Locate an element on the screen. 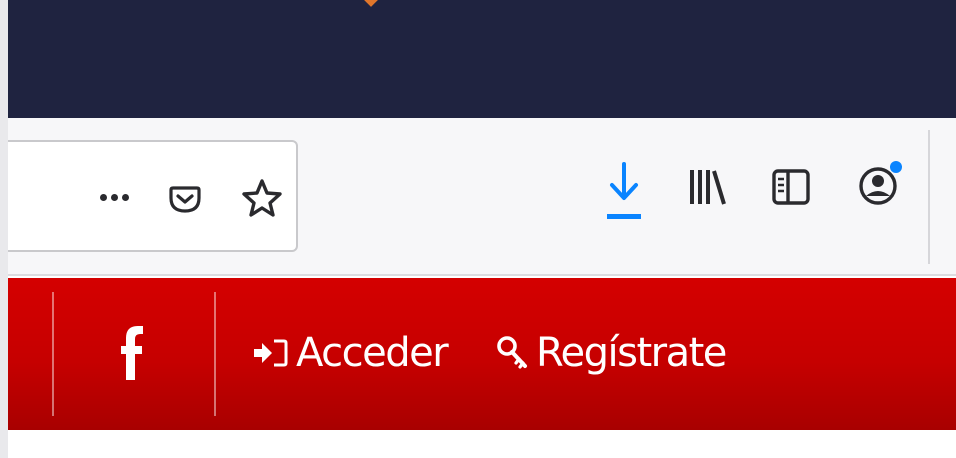 This screenshot has height=458, width=956. more-icon is located at coordinates (114, 197).